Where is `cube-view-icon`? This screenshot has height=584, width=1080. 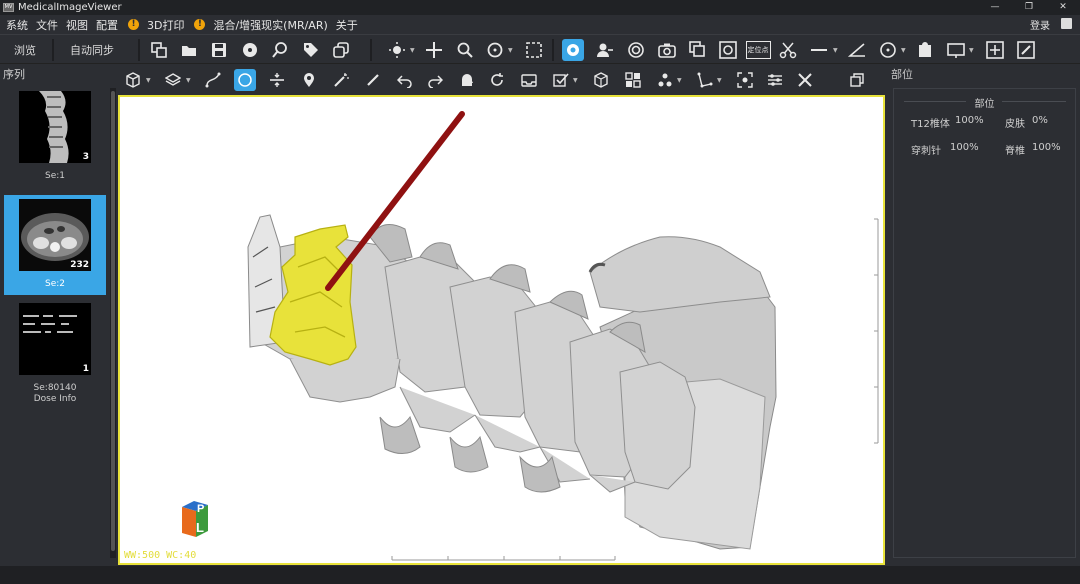 cube-view-icon is located at coordinates (133, 80).